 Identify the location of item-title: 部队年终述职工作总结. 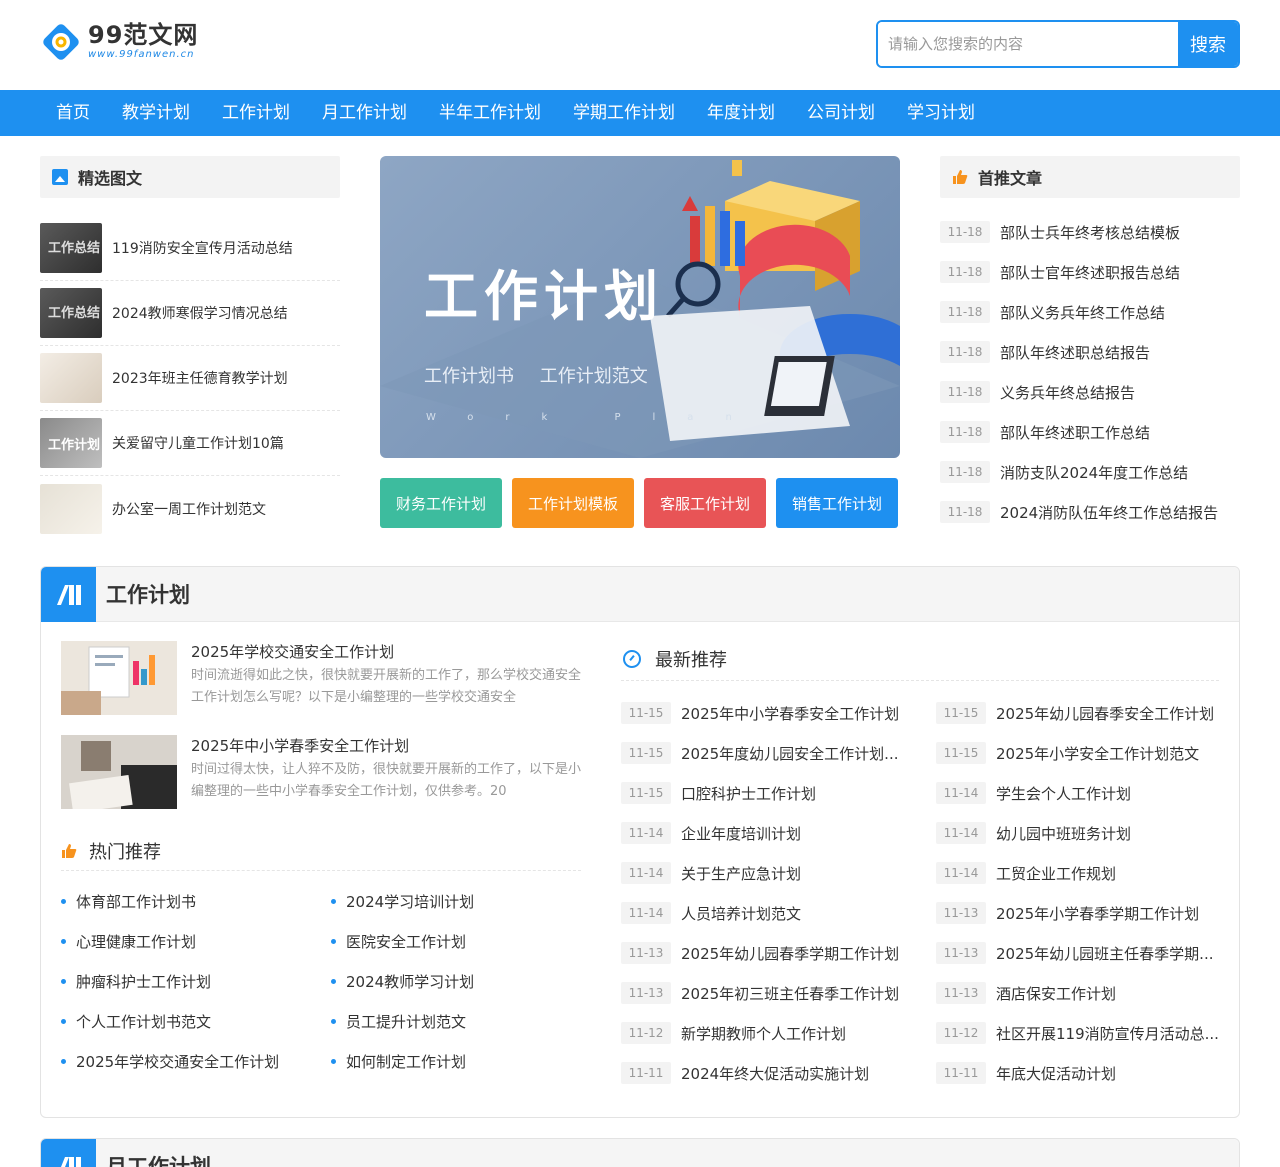
(1075, 432).